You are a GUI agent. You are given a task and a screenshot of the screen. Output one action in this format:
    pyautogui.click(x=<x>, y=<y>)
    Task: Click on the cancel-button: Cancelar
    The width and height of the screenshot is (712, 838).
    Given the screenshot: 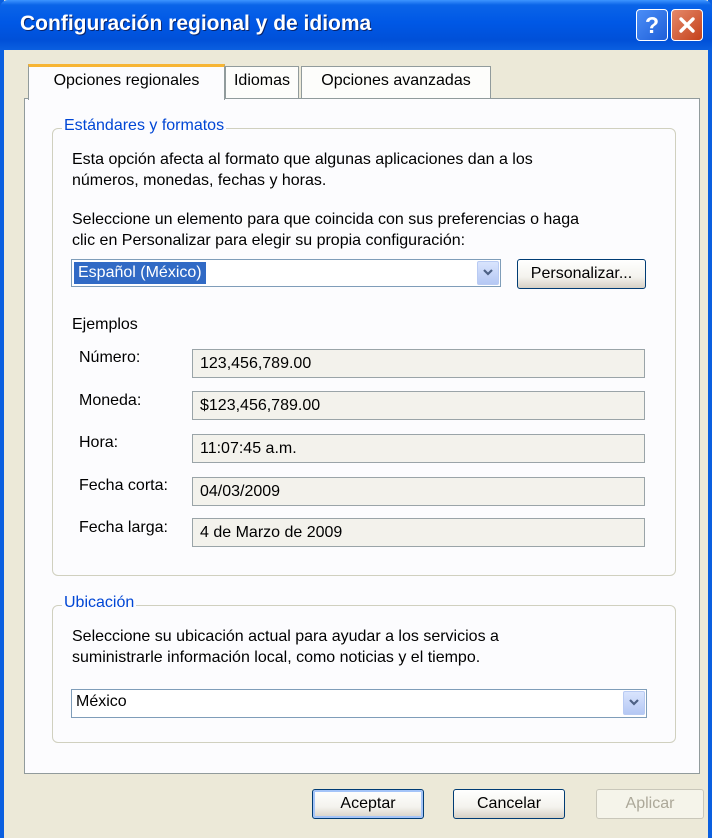 What is the action you would take?
    pyautogui.click(x=509, y=804)
    